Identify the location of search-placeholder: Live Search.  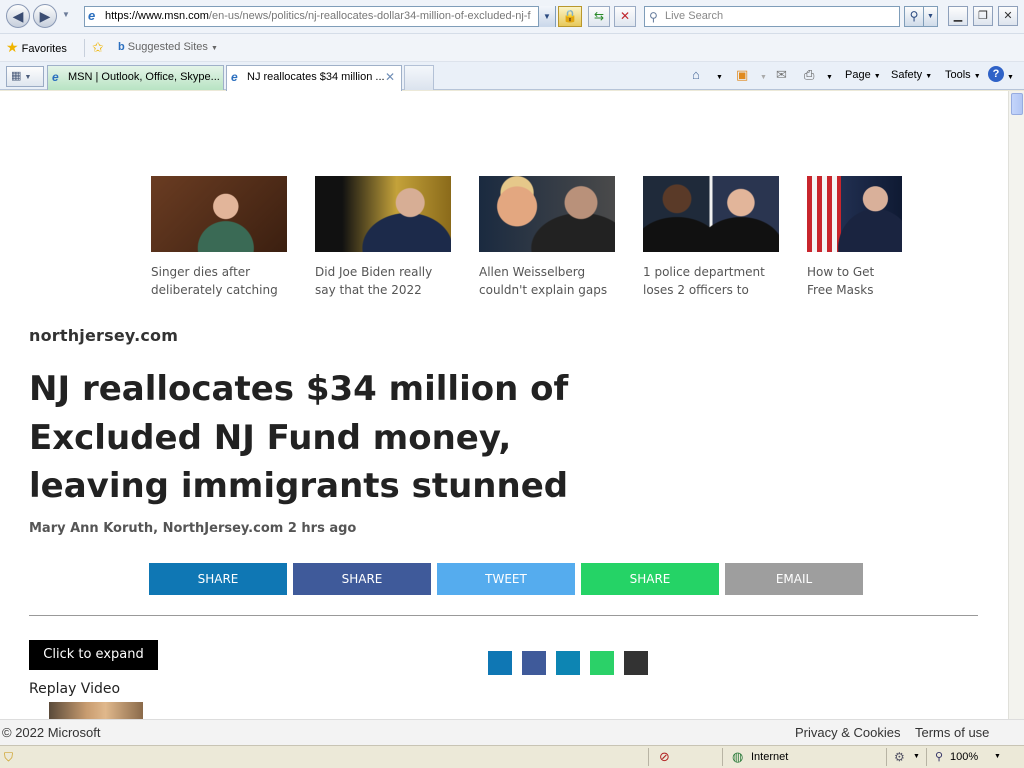
(694, 16).